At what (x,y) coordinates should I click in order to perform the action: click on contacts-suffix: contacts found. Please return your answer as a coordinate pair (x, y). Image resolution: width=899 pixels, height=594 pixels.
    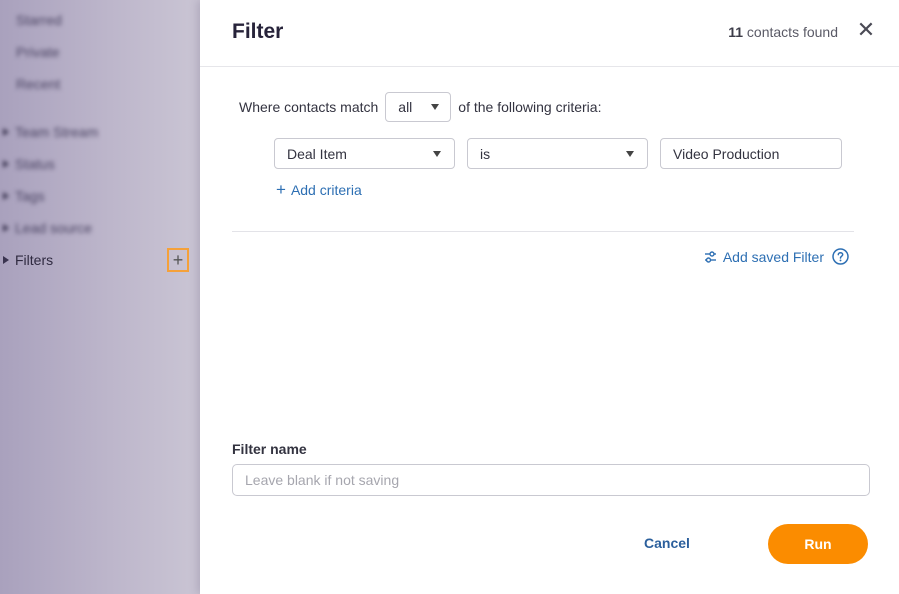
    Looking at the image, I should click on (790, 32).